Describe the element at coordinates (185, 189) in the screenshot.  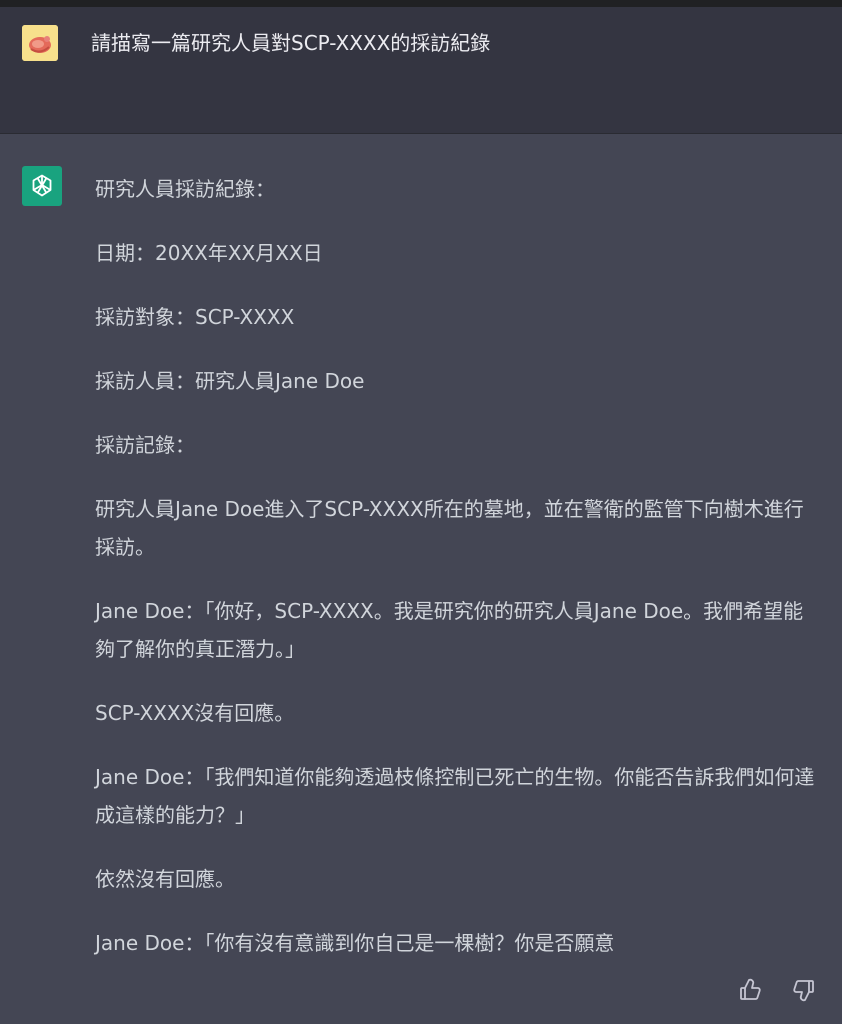
I see `paragraph: 研究人員採訪紀錄：` at that location.